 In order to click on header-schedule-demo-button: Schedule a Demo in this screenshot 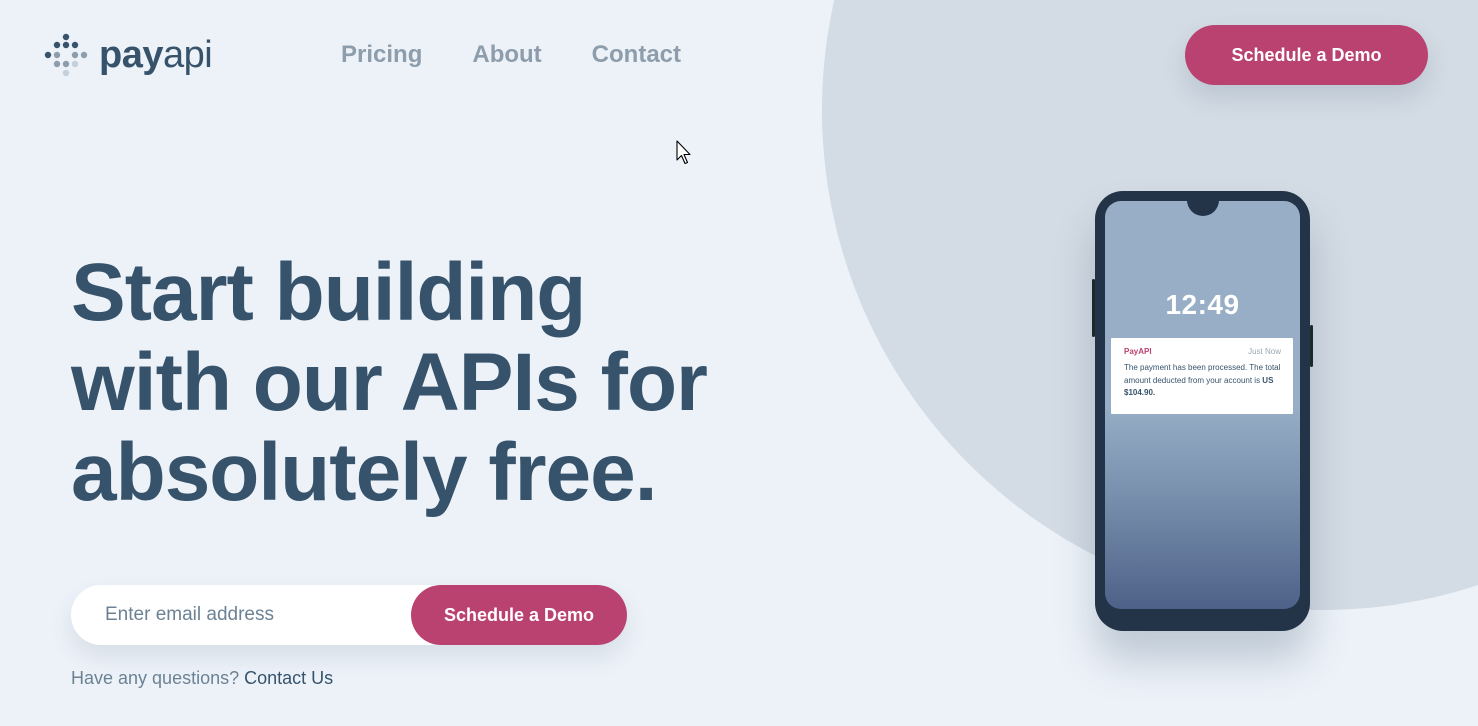, I will do `click(1306, 55)`.